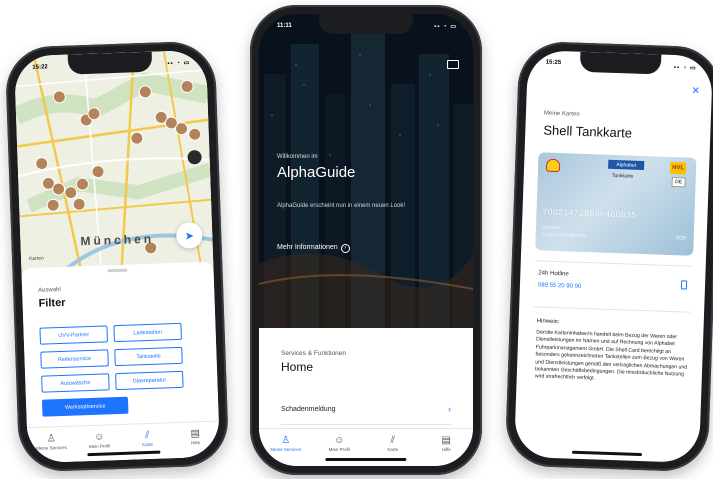  I want to click on panel-title: Home, so click(297, 367).